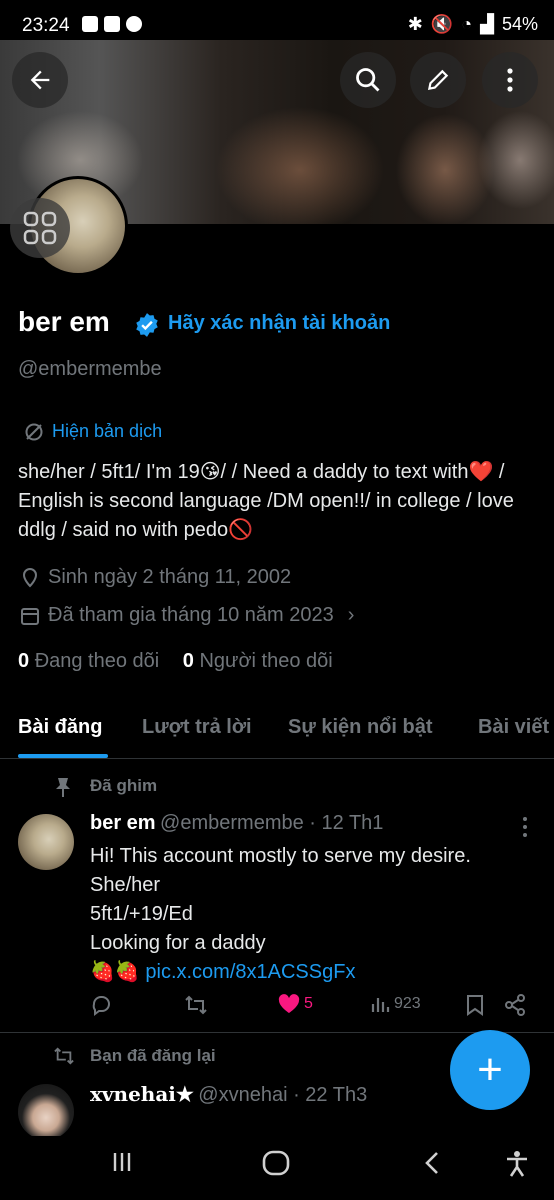 The width and height of the screenshot is (554, 1200). What do you see at coordinates (272, 823) in the screenshot?
I see `tweet-handle-date: @embermembe · 12 Th1` at bounding box center [272, 823].